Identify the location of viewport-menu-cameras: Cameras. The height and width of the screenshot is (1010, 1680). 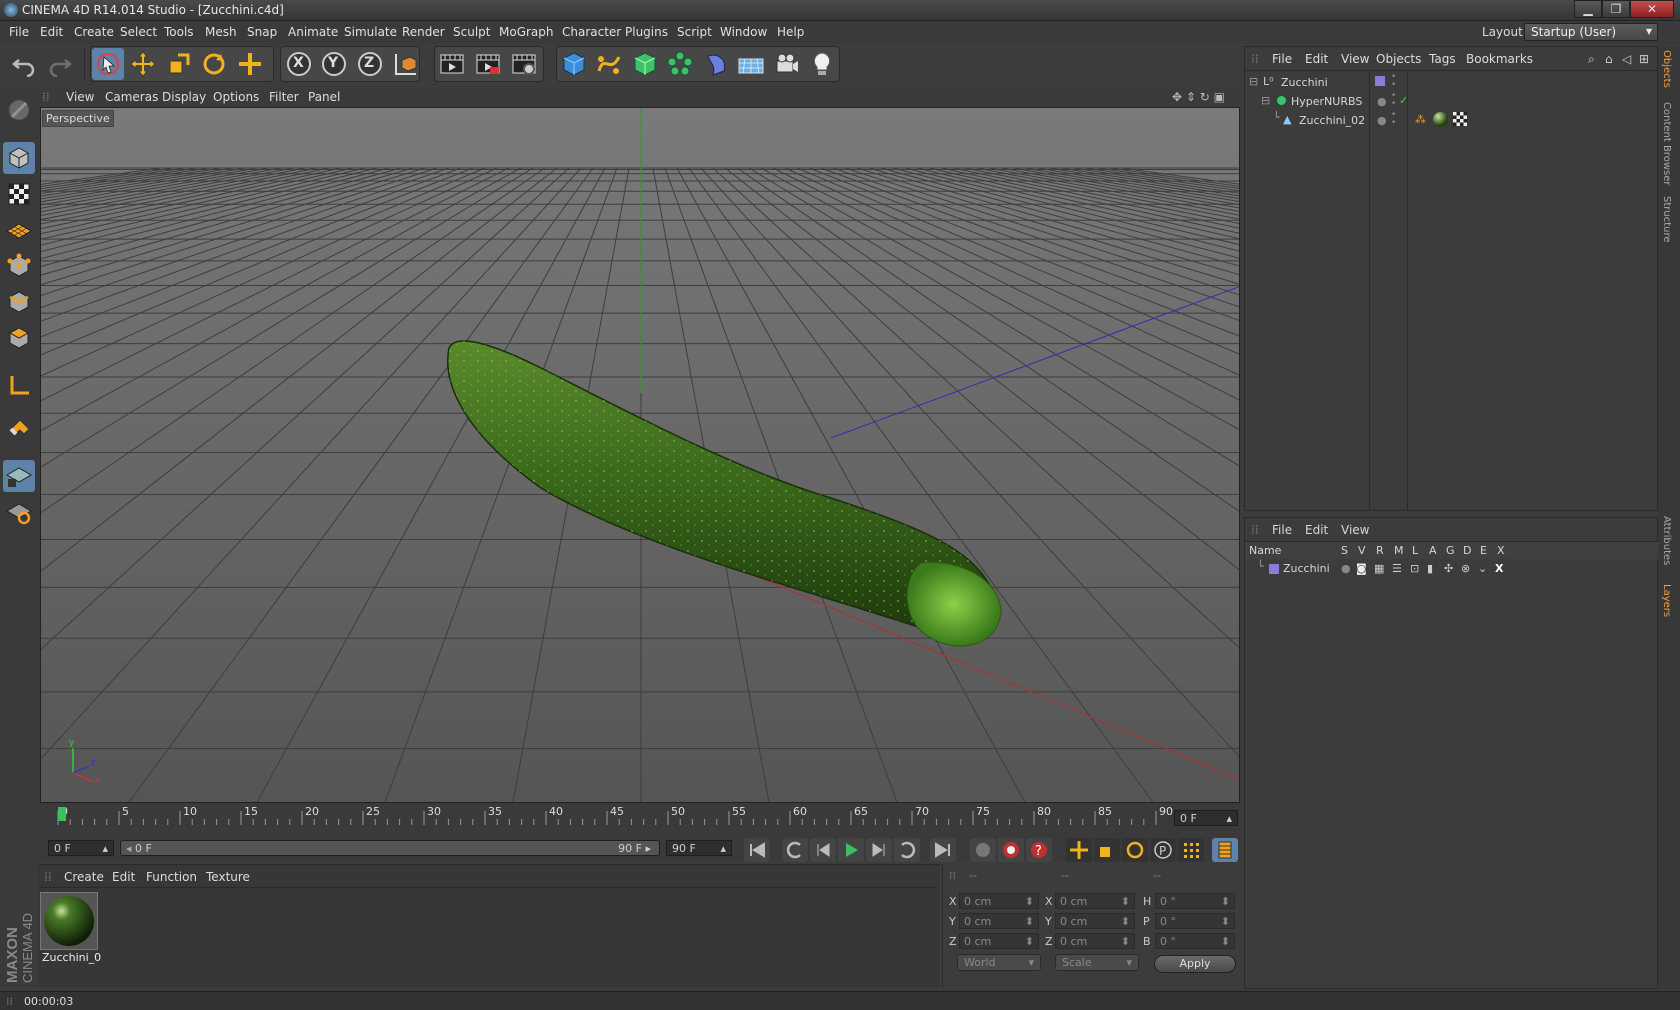
(131, 97).